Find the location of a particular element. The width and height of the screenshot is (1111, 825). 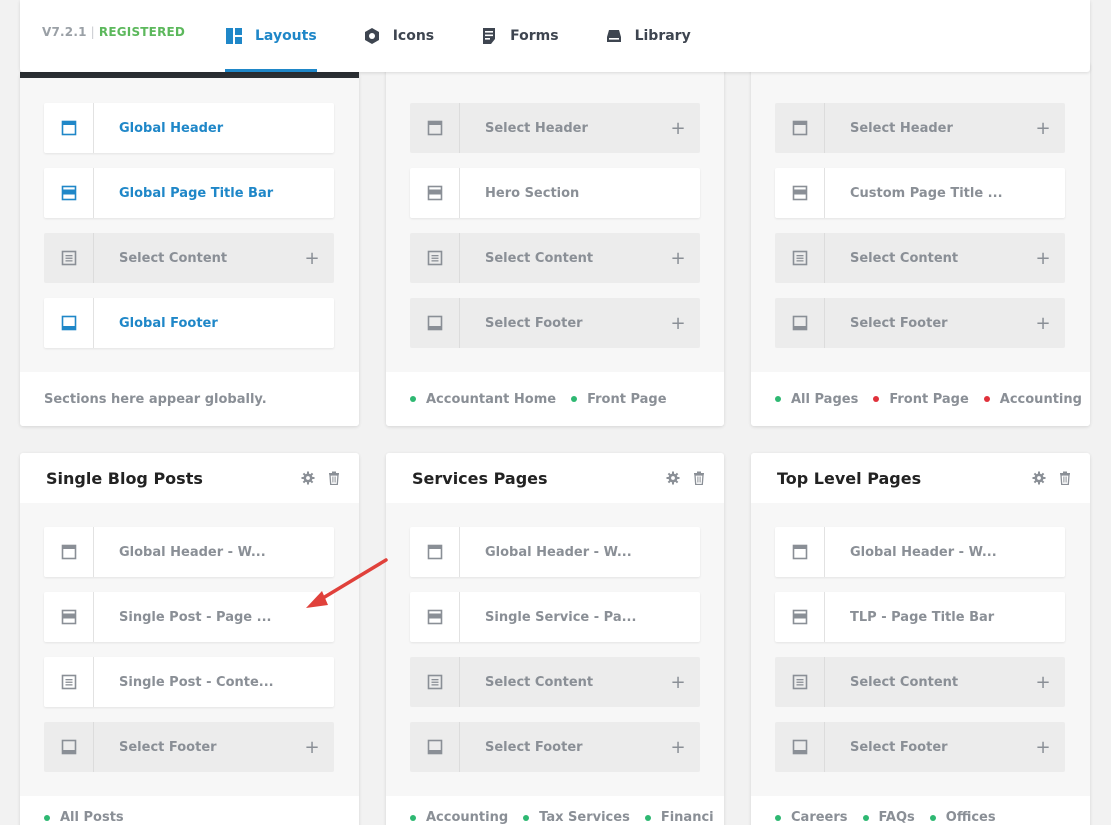

condition-tag: FAQs is located at coordinates (888, 817).